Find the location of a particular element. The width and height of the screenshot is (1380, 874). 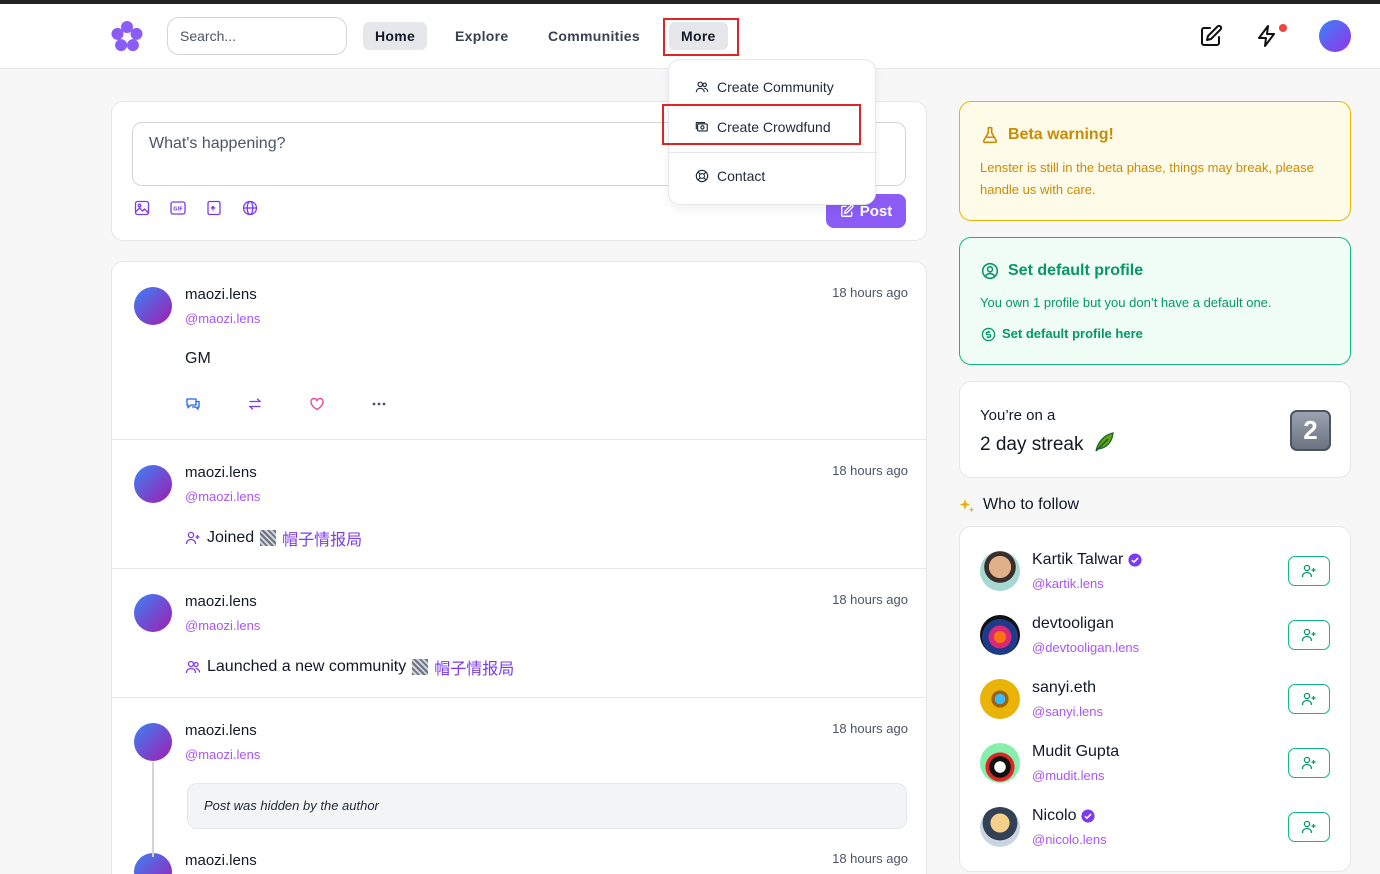

streak-line2: 2 day streak is located at coordinates (1047, 443).